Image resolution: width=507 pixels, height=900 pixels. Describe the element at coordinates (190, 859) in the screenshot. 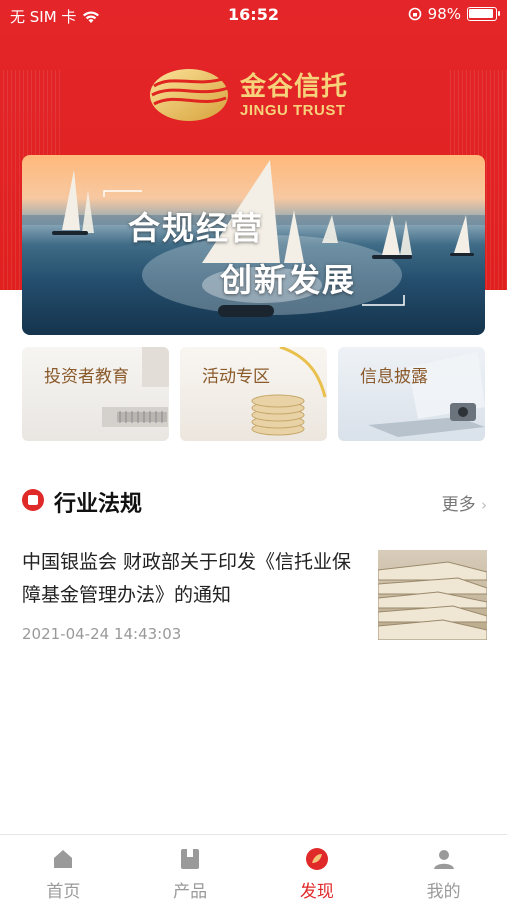

I see `product-icon` at that location.